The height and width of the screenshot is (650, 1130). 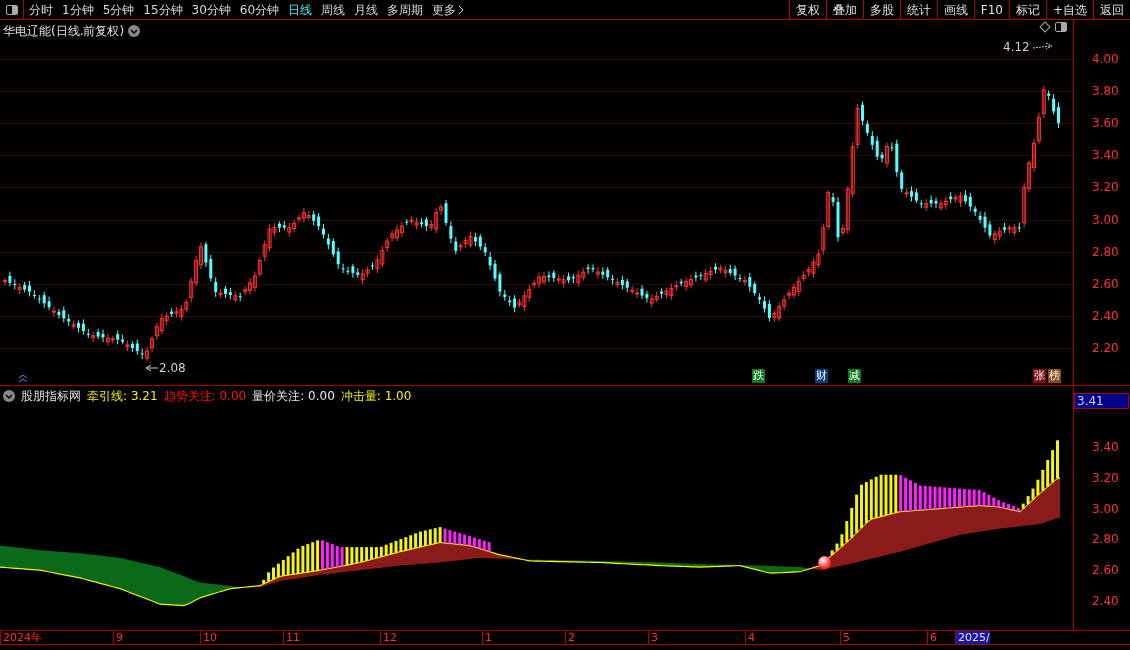 I want to click on period-tab: 更多, so click(x=444, y=9).